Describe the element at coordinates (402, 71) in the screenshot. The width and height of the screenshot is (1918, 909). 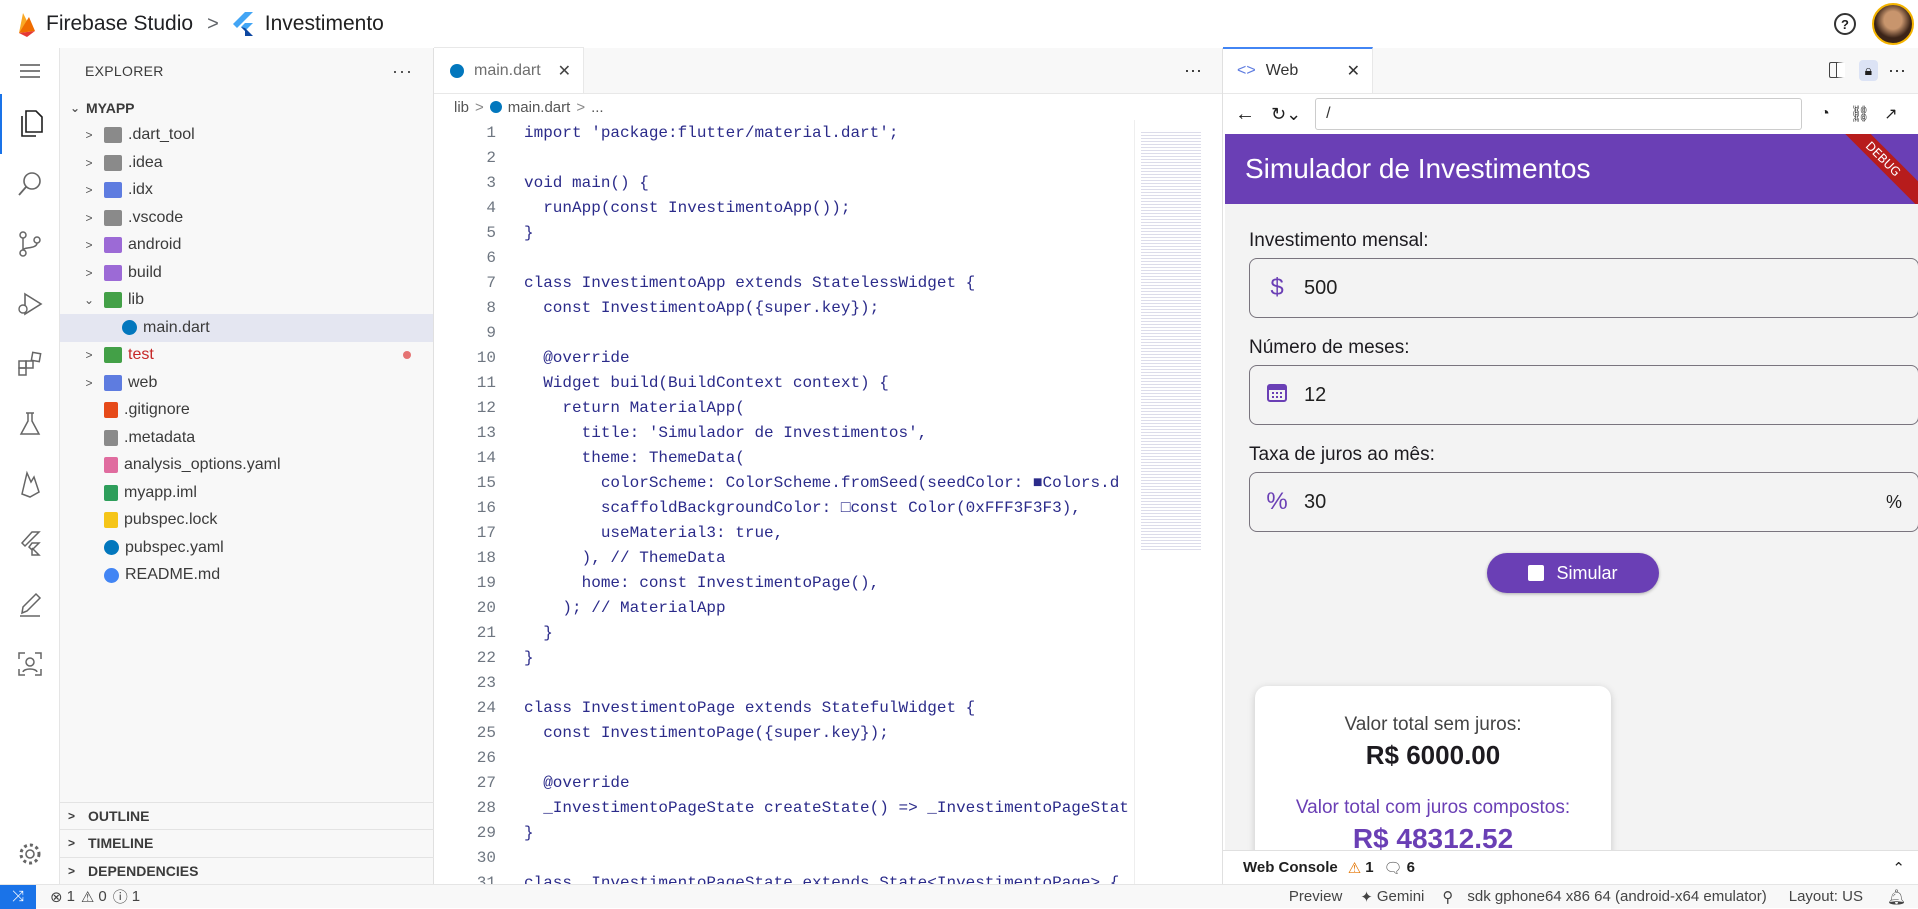
I see `more-actions-icon: ···` at that location.